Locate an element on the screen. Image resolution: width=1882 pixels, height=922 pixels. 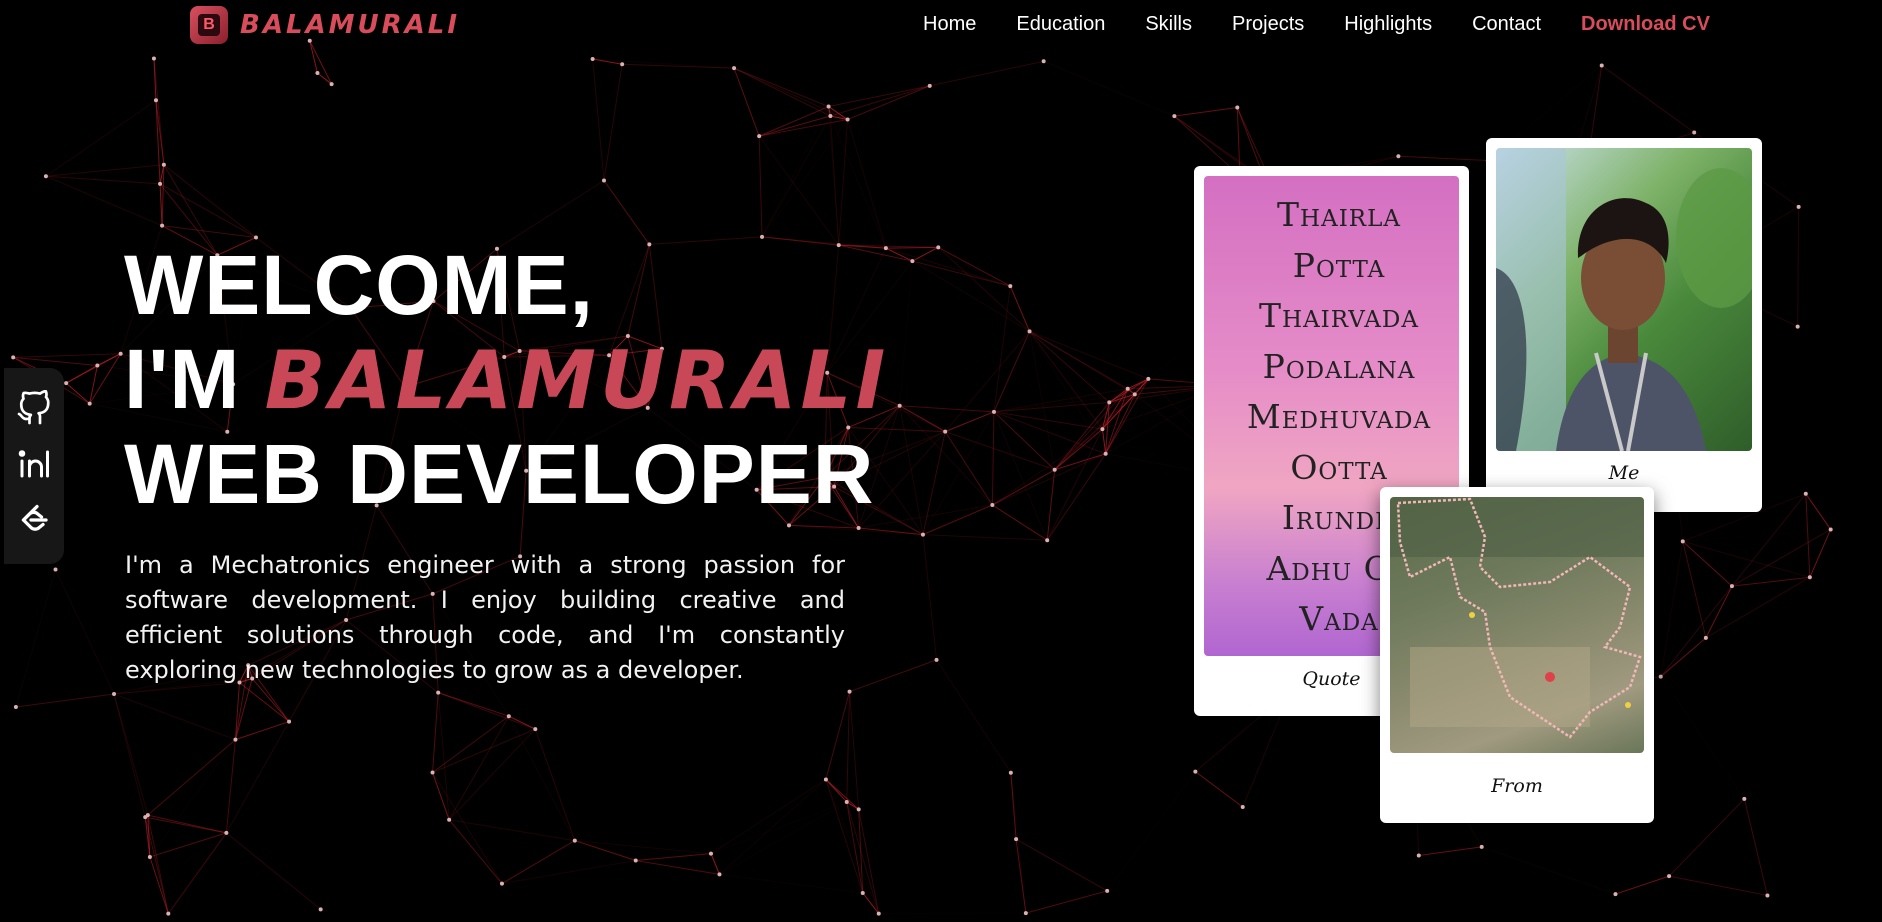
nav-contact: Contact is located at coordinates (1506, 24).